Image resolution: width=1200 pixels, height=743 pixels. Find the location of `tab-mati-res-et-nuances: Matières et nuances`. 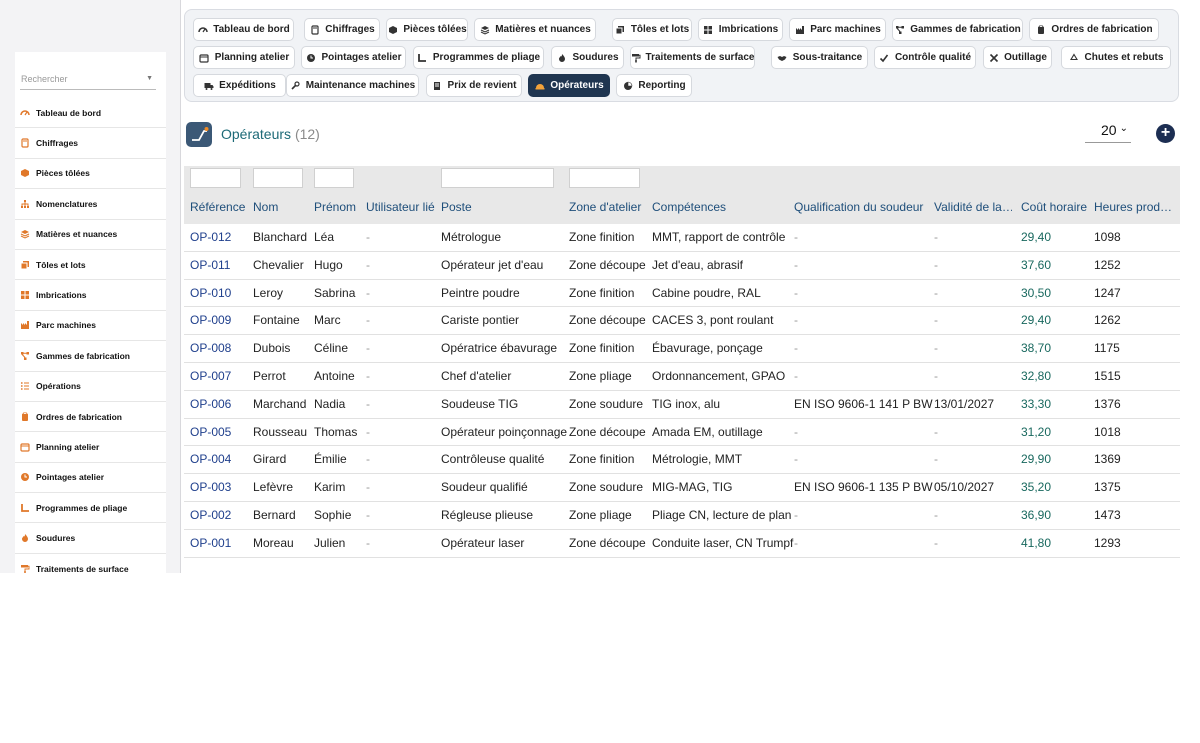

tab-mati-res-et-nuances: Matières et nuances is located at coordinates (535, 29).